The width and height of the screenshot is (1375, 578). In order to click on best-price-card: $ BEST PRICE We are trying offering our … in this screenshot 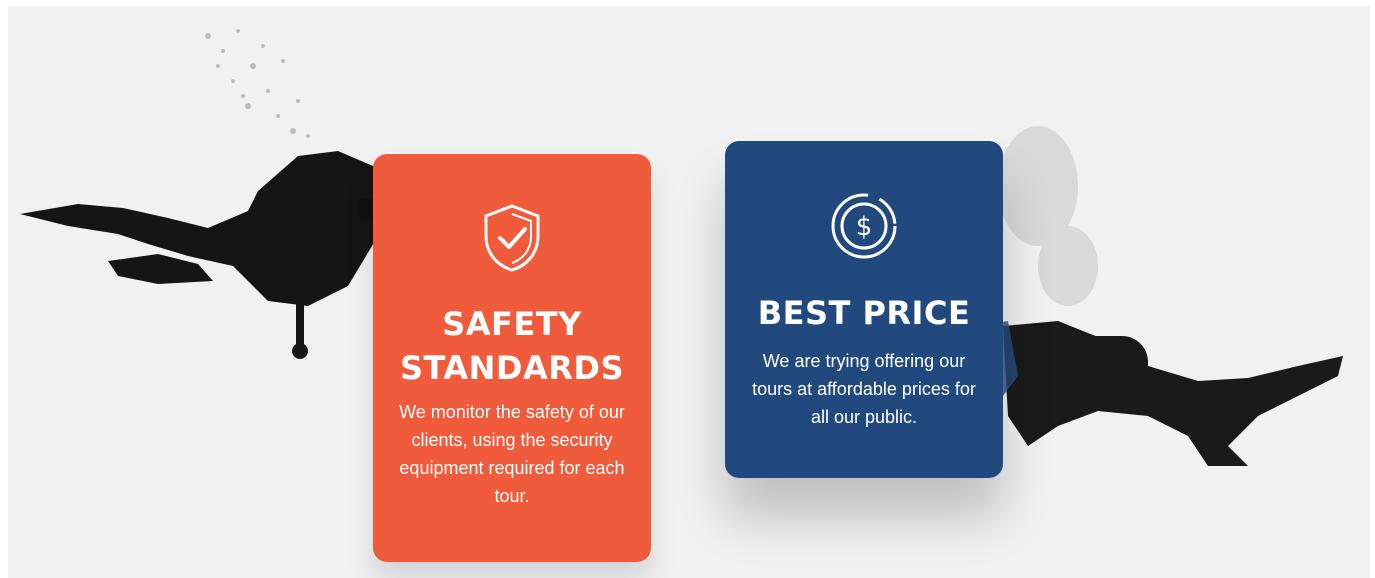, I will do `click(864, 309)`.